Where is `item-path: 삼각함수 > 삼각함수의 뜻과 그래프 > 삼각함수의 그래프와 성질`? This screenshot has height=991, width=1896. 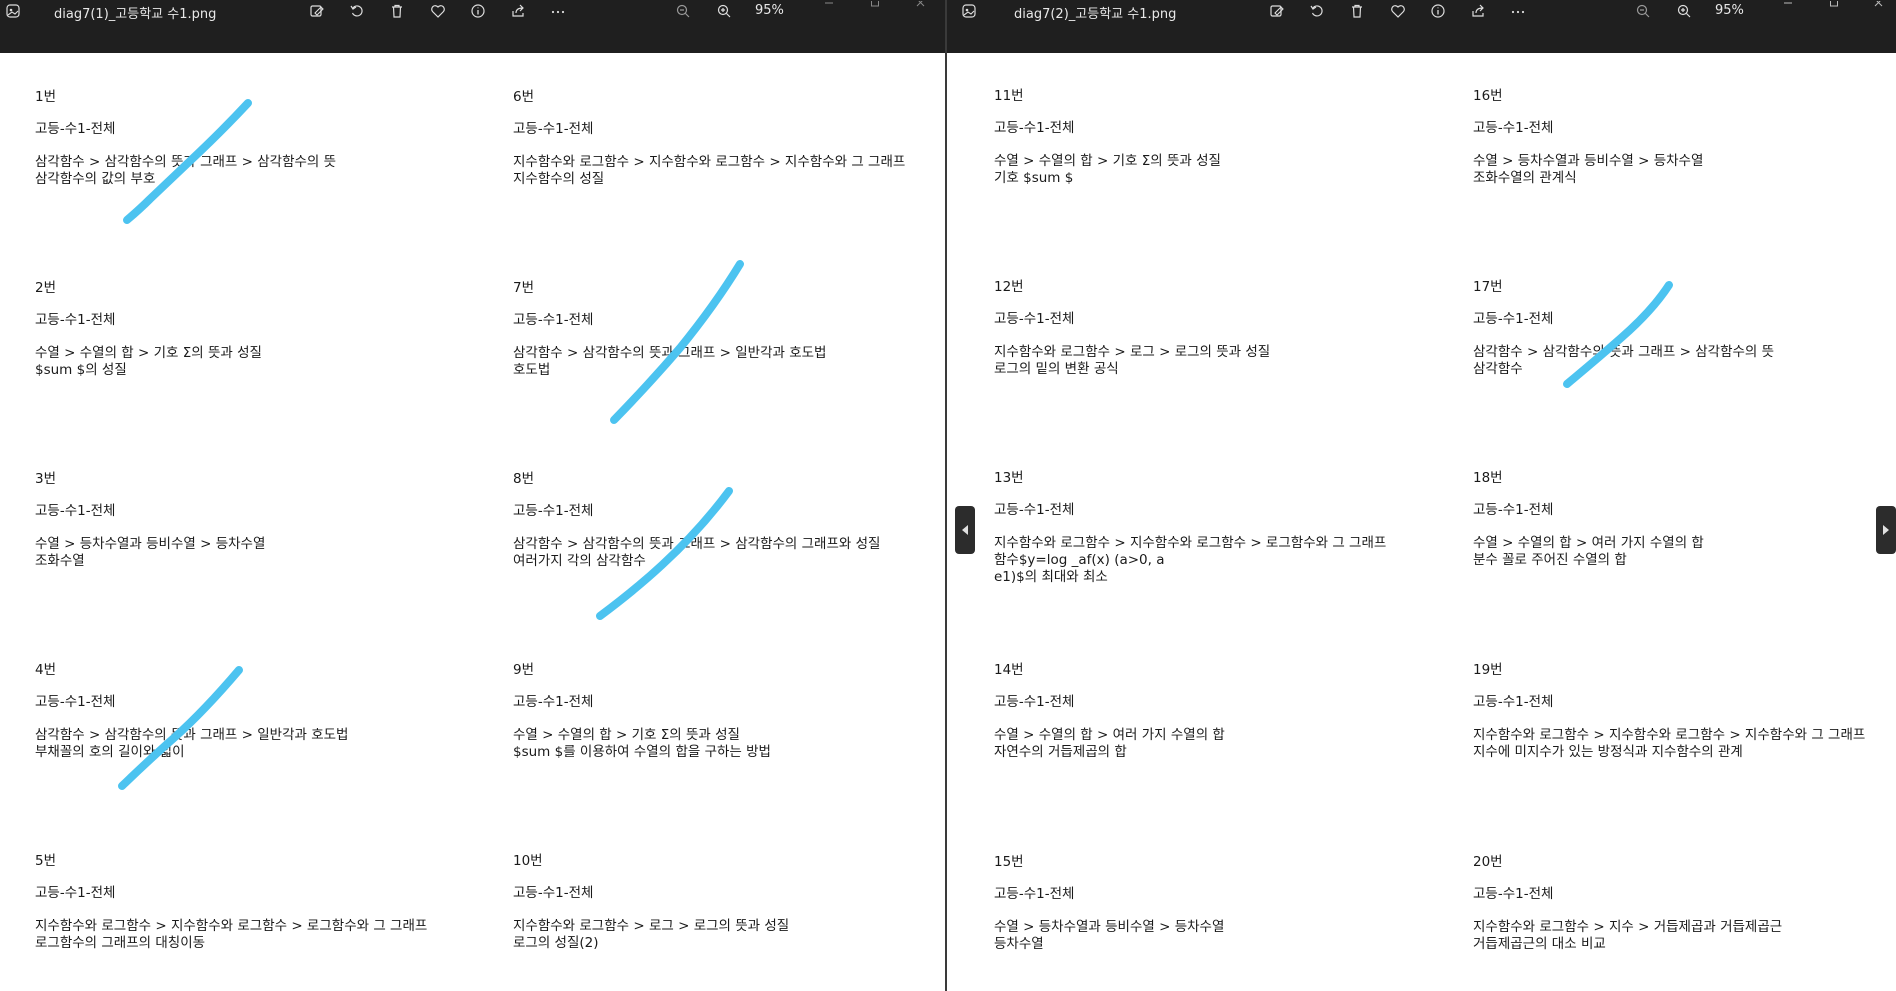
item-path: 삼각함수 > 삼각함수의 뜻과 그래프 > 삼각함수의 그래프와 성질 is located at coordinates (697, 544).